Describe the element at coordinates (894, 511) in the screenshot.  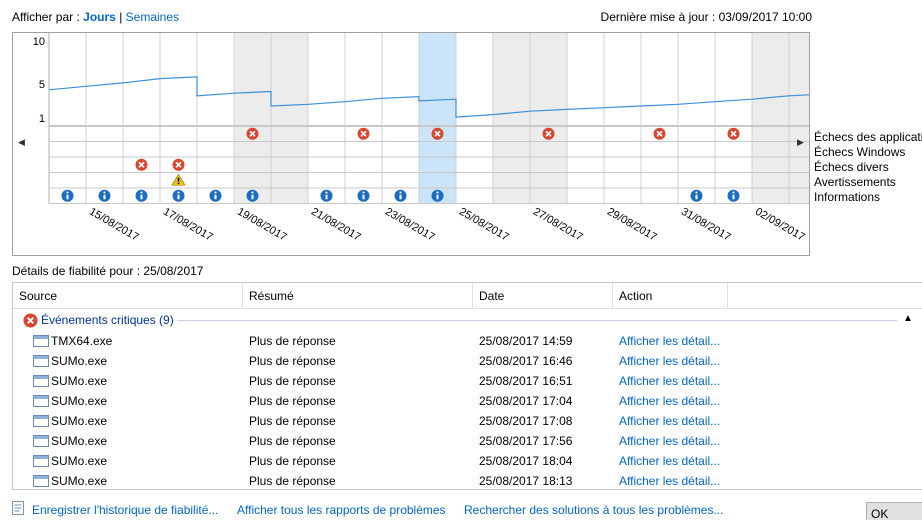
I see `ok-button: OK` at that location.